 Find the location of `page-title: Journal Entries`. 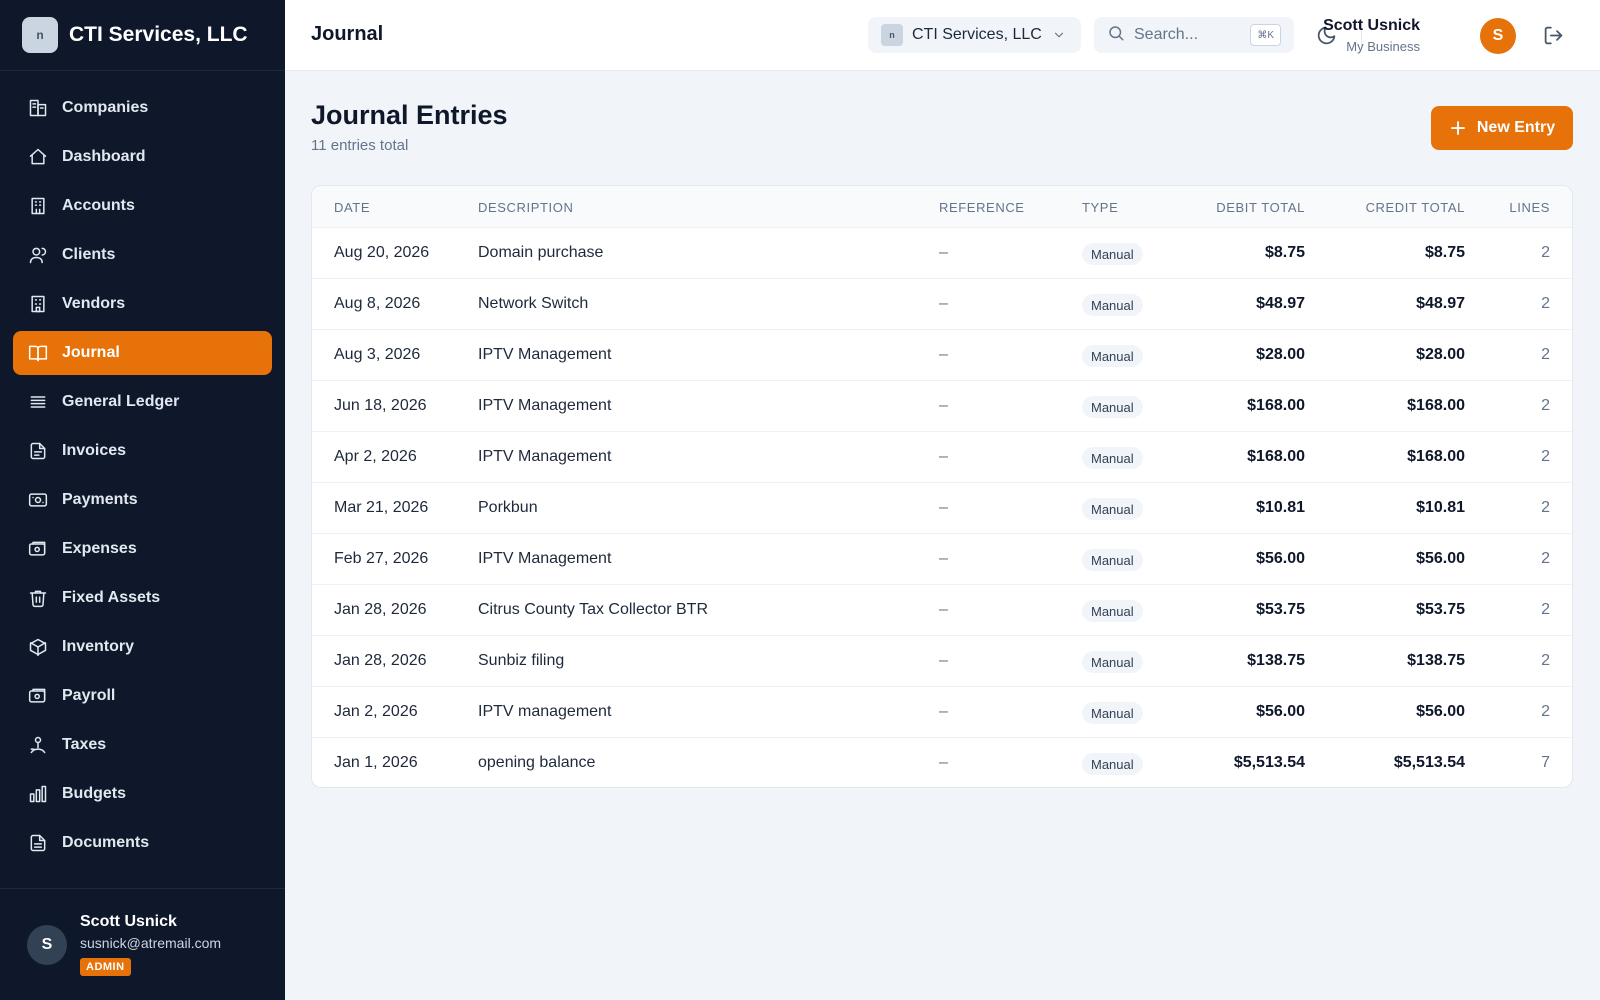

page-title: Journal Entries is located at coordinates (409, 115).